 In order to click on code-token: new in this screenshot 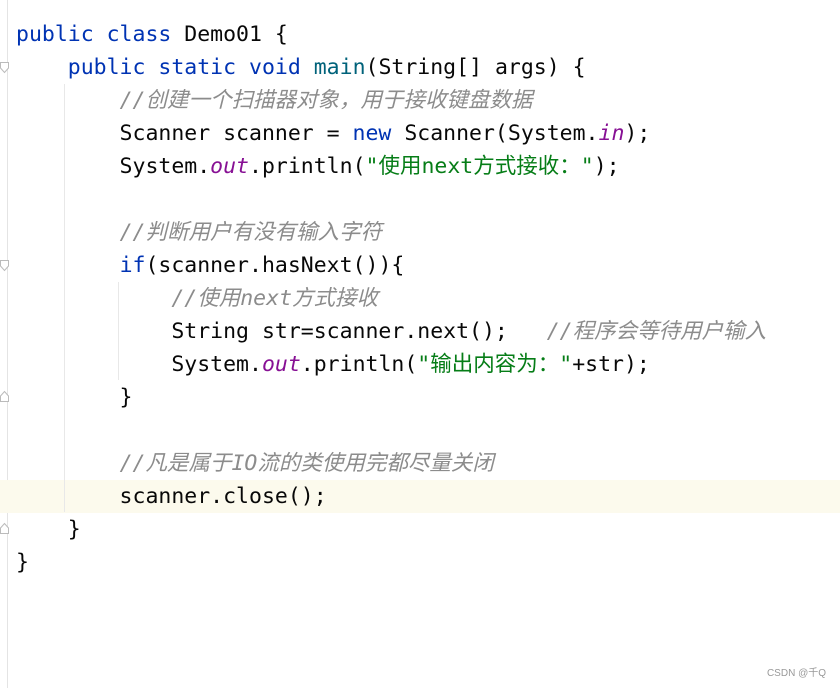, I will do `click(378, 133)`.